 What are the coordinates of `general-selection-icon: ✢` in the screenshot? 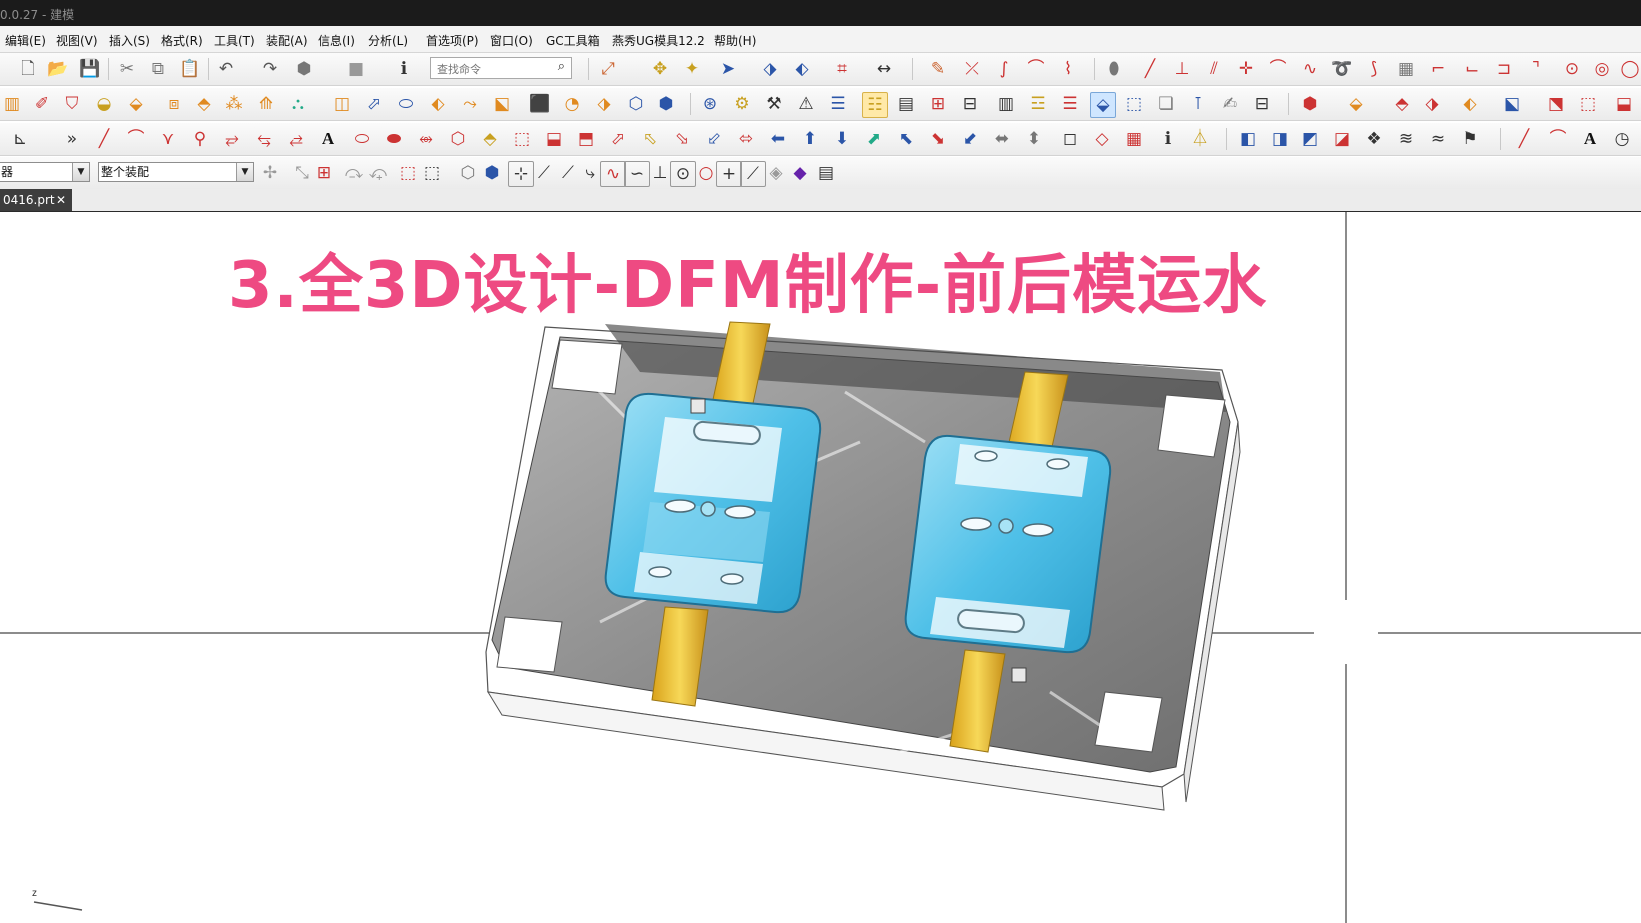 It's located at (270, 173).